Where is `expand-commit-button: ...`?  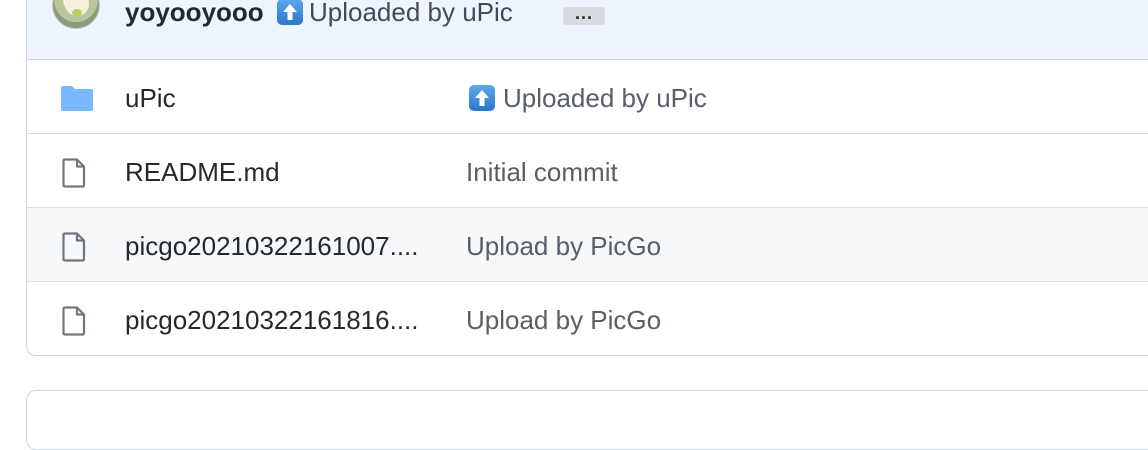
expand-commit-button: ... is located at coordinates (584, 14).